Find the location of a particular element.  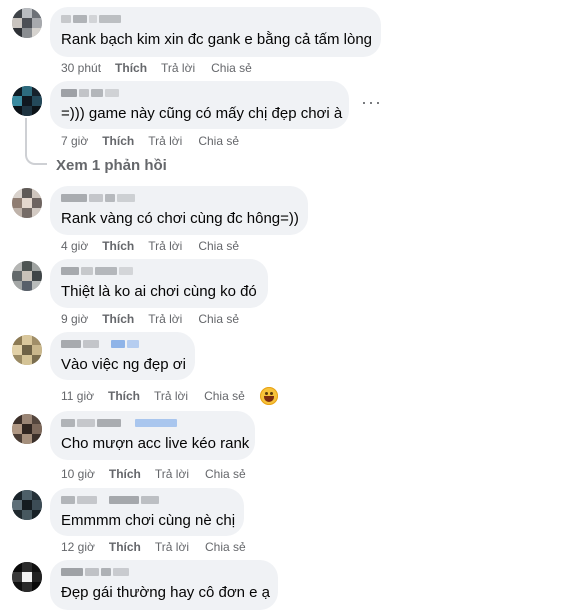

comment-bubble: Thiệt là ko ai chơi cùng ko đó is located at coordinates (159, 283).